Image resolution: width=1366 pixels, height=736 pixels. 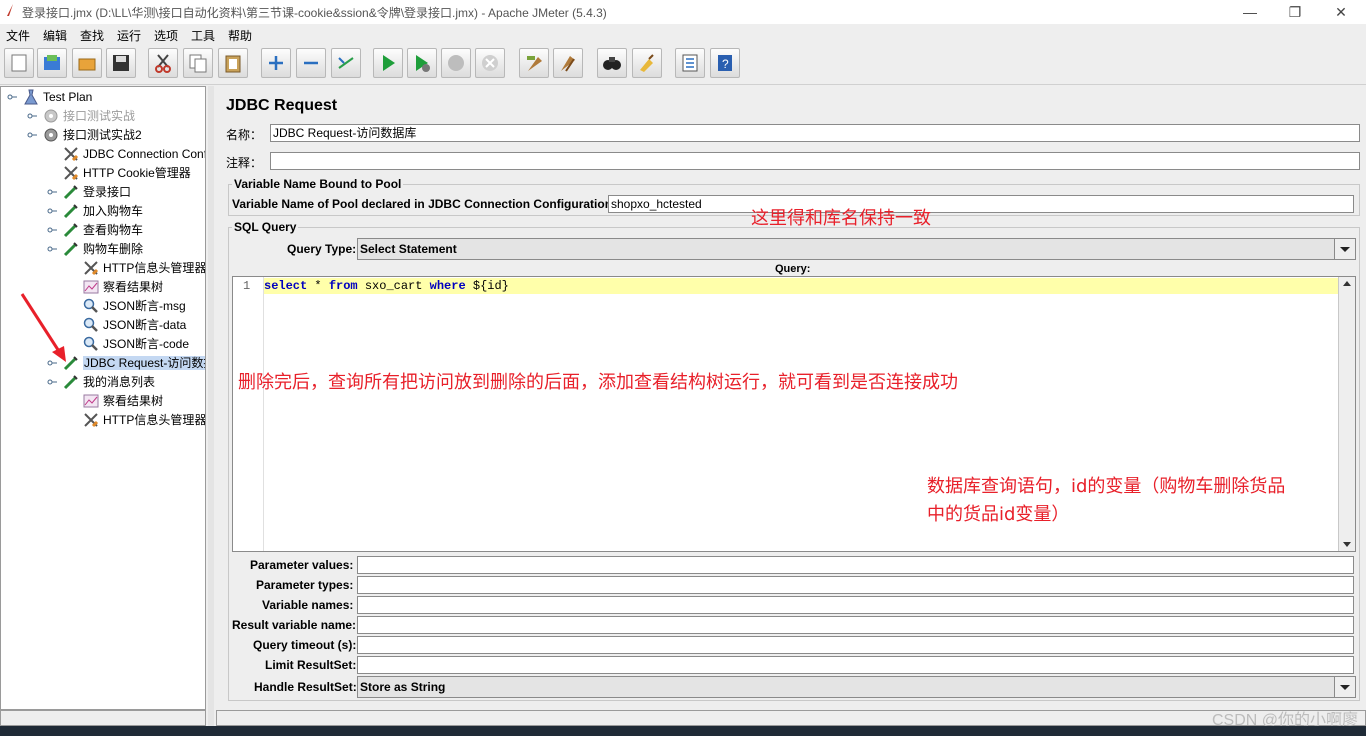 I want to click on annotation-main-note: 删除完后，查询所有把访问放到删除的后面，添加查看结构树运行，就可看到是否连接成功, so click(x=598, y=382).